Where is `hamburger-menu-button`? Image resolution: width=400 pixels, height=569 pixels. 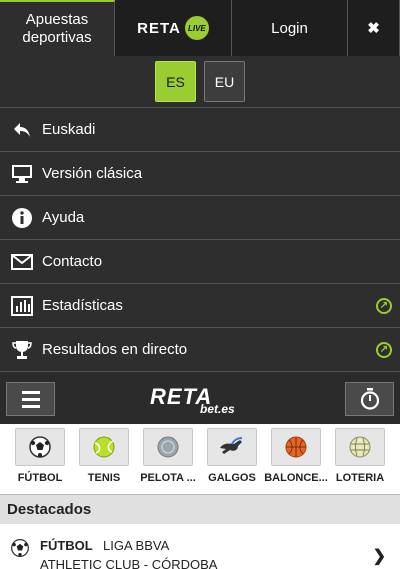
hamburger-menu-button is located at coordinates (30, 399).